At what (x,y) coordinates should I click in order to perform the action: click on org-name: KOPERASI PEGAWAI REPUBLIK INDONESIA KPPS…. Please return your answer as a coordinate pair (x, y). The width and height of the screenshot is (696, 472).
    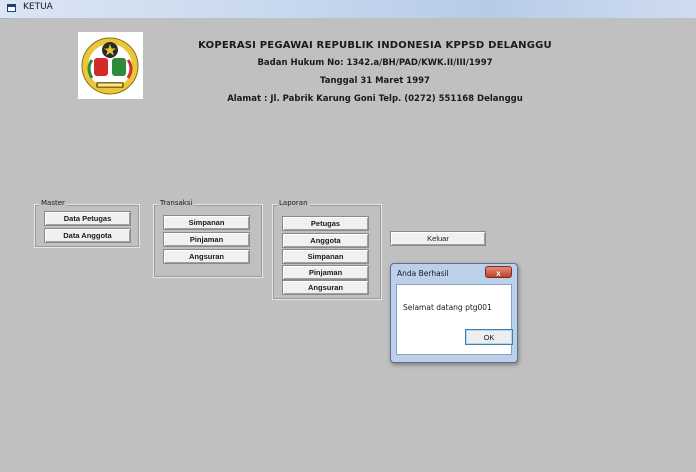
    Looking at the image, I should click on (375, 45).